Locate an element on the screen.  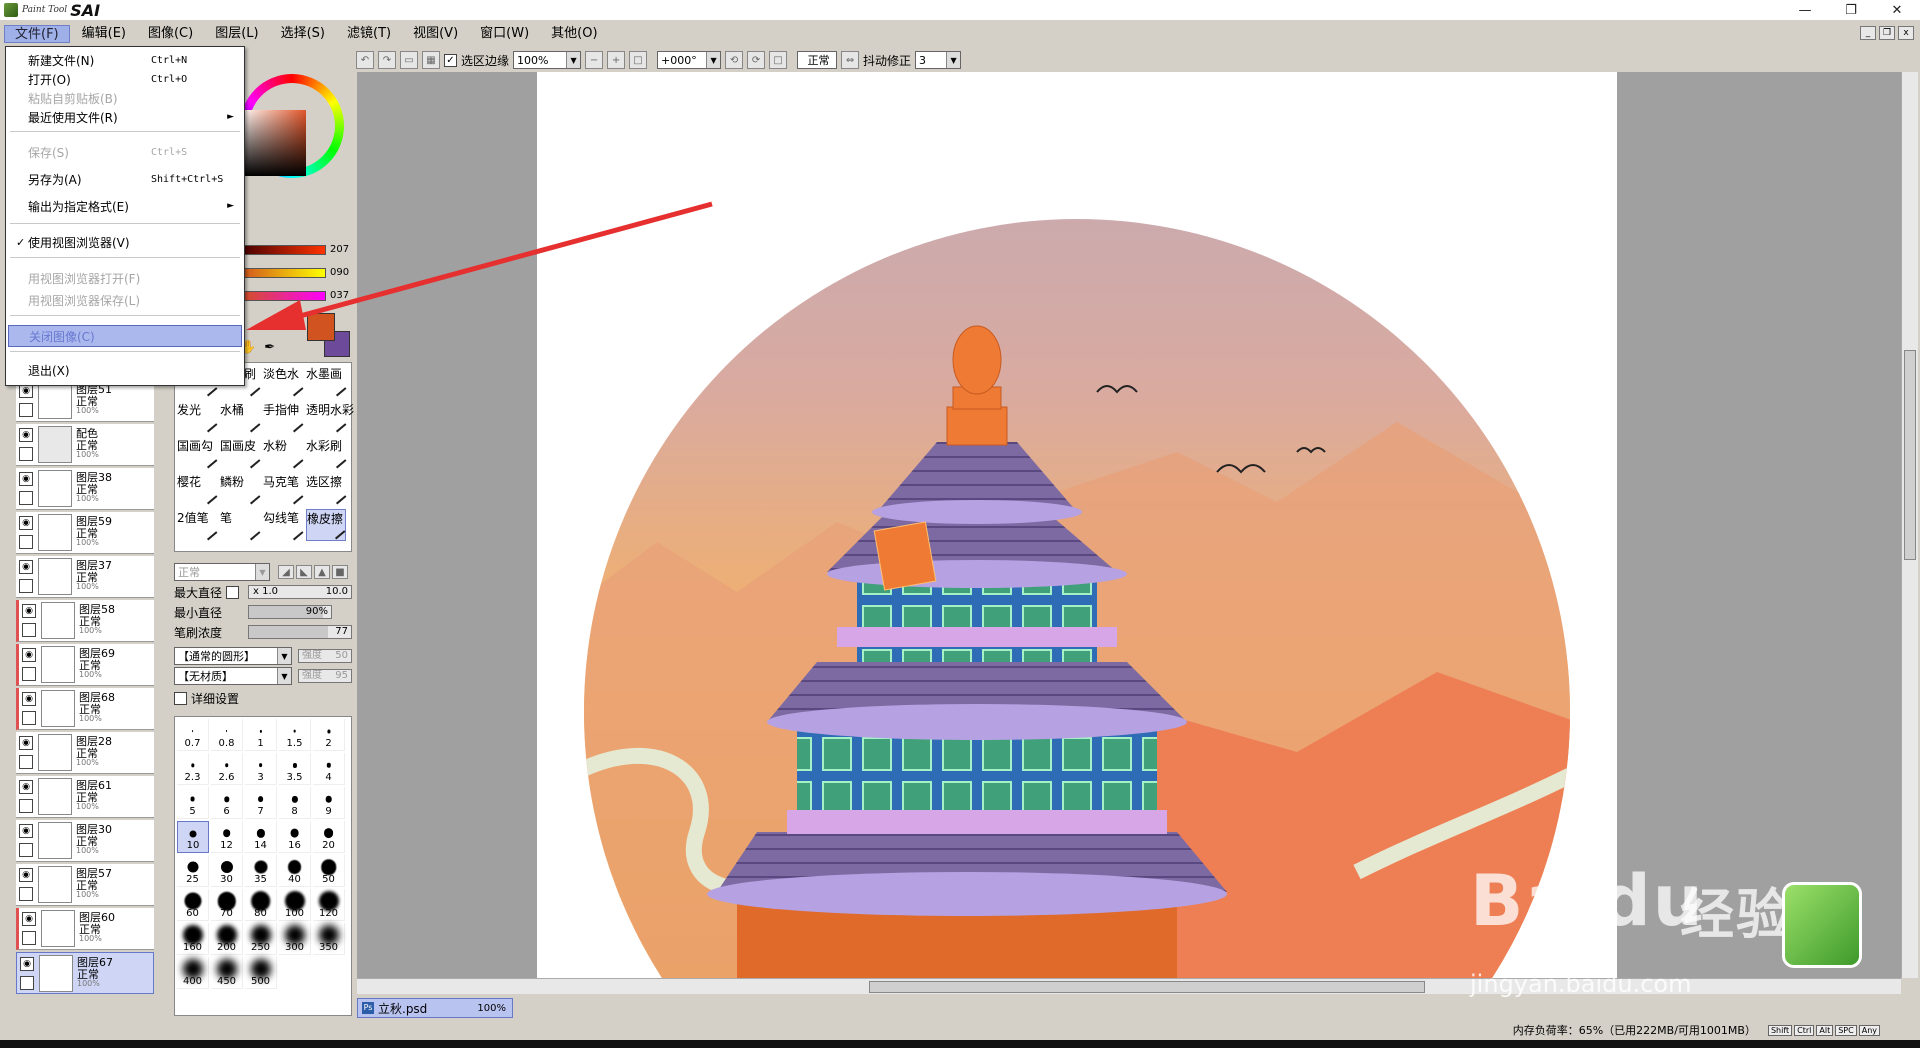
brush-tool-12: 樱花 is located at coordinates (197, 489).